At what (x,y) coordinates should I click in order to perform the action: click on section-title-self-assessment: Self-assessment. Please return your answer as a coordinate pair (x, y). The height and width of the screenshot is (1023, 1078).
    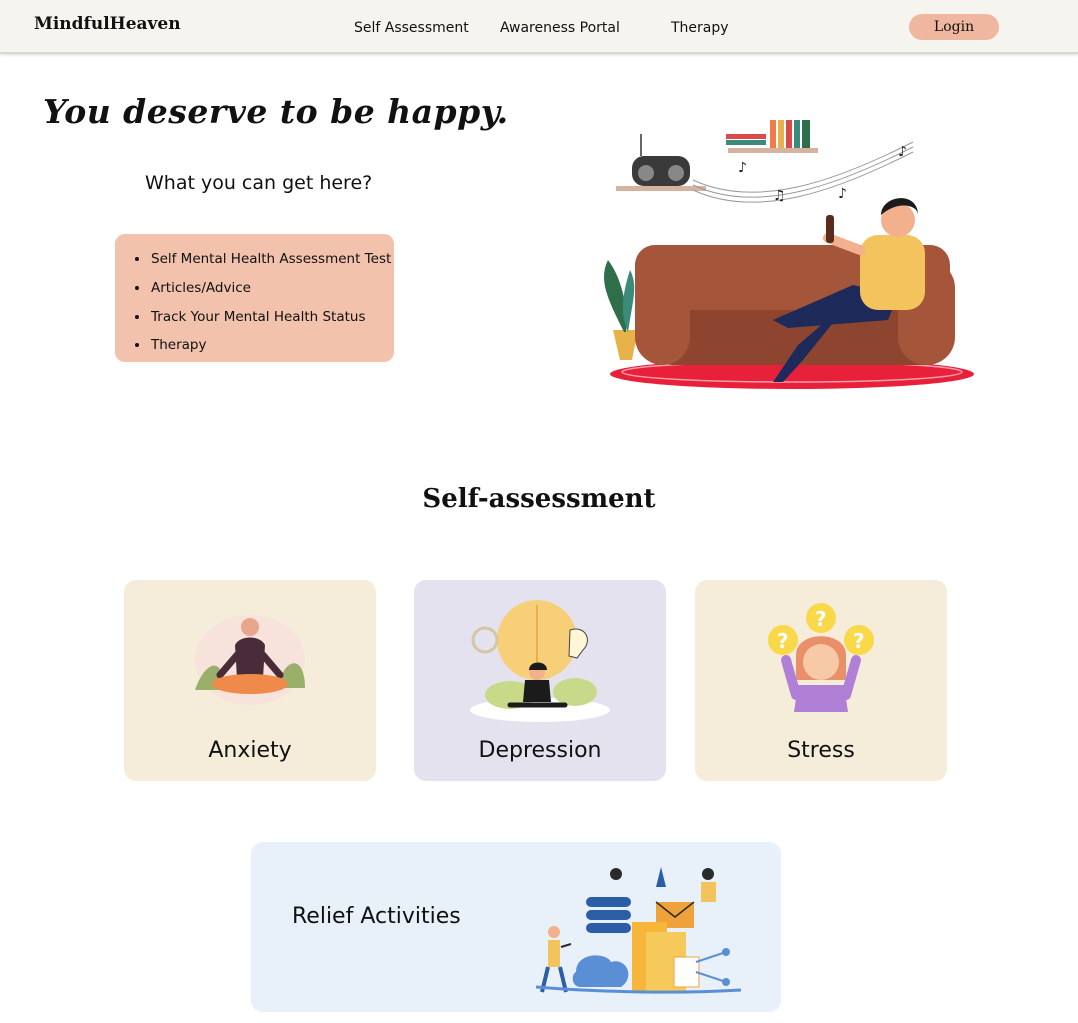
    Looking at the image, I should click on (539, 499).